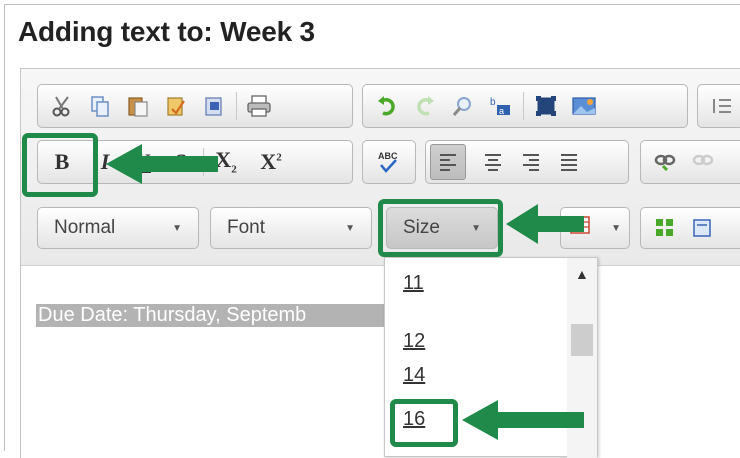  What do you see at coordinates (214, 106) in the screenshot?
I see `paste-word-icon` at bounding box center [214, 106].